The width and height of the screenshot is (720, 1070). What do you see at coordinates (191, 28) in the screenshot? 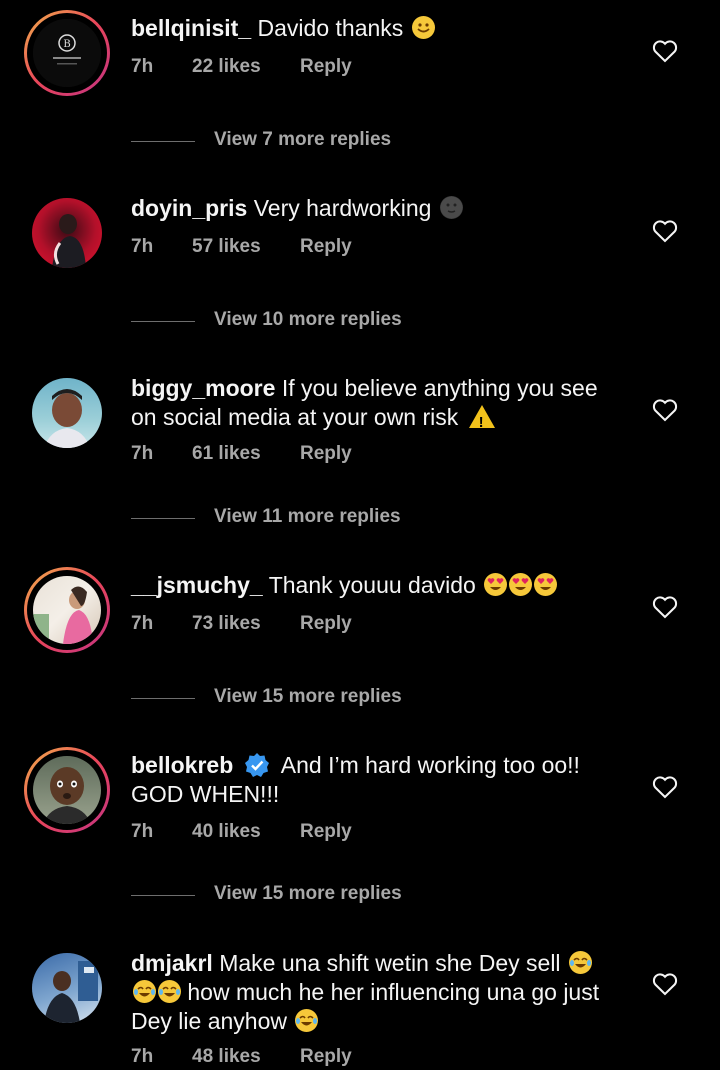
I see `username: bellqinisit_` at bounding box center [191, 28].